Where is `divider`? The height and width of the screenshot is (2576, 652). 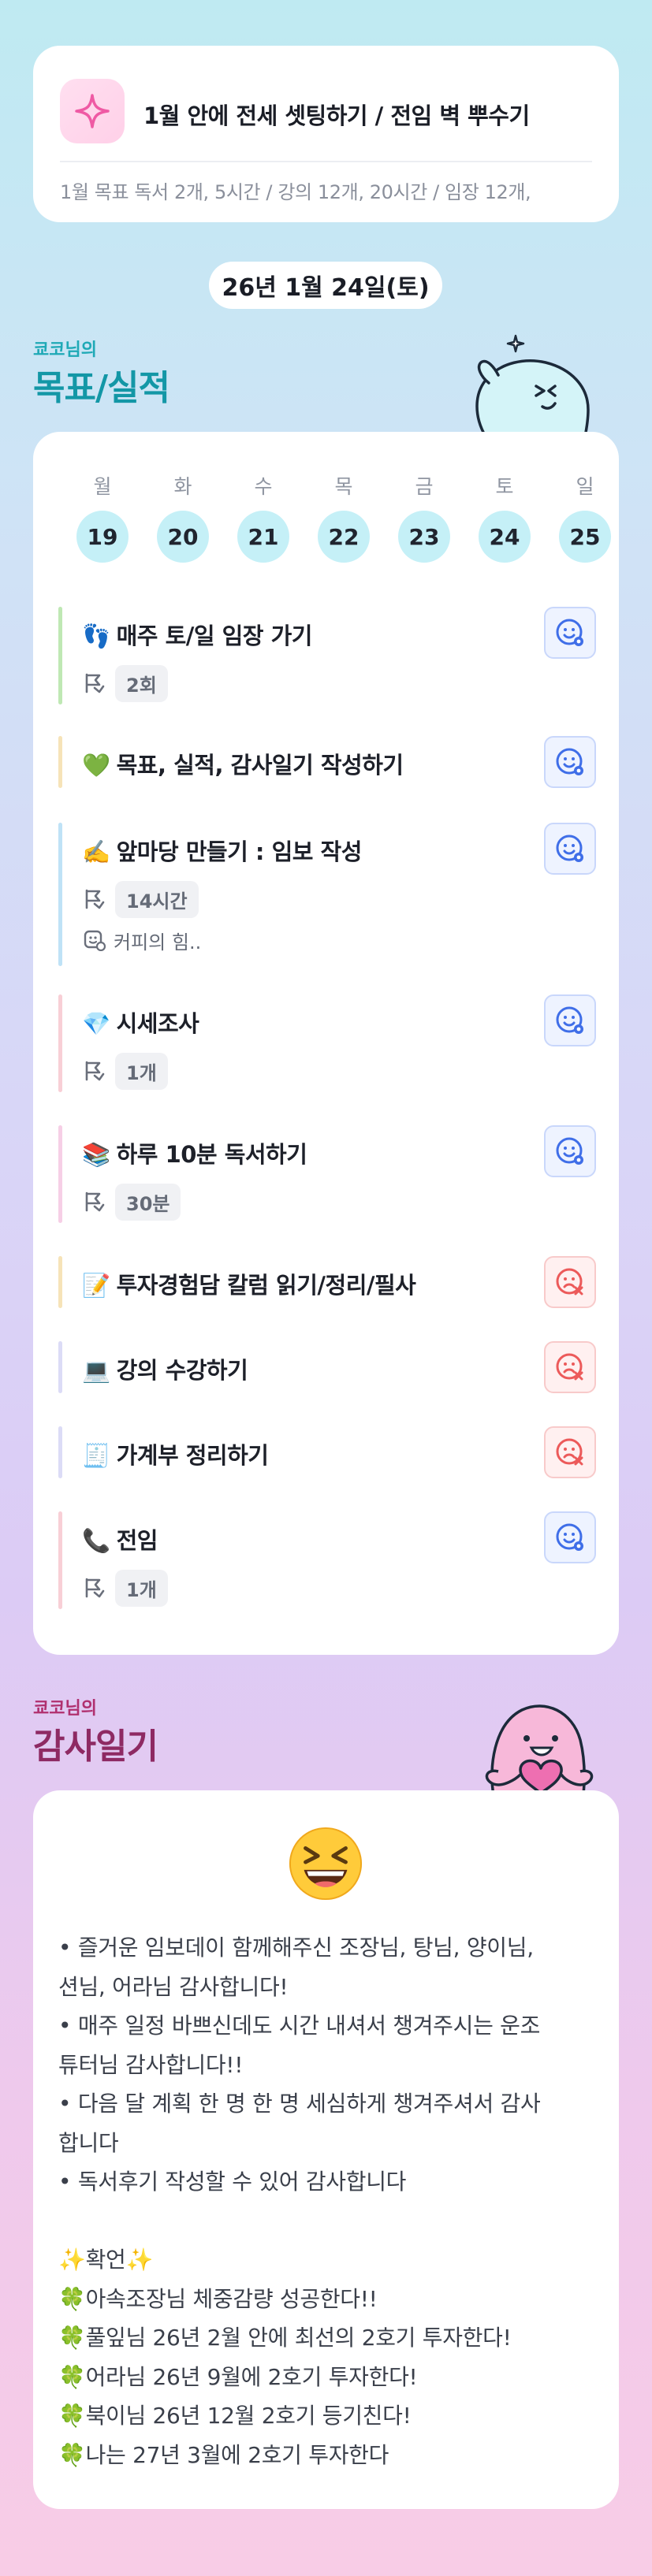
divider is located at coordinates (326, 161).